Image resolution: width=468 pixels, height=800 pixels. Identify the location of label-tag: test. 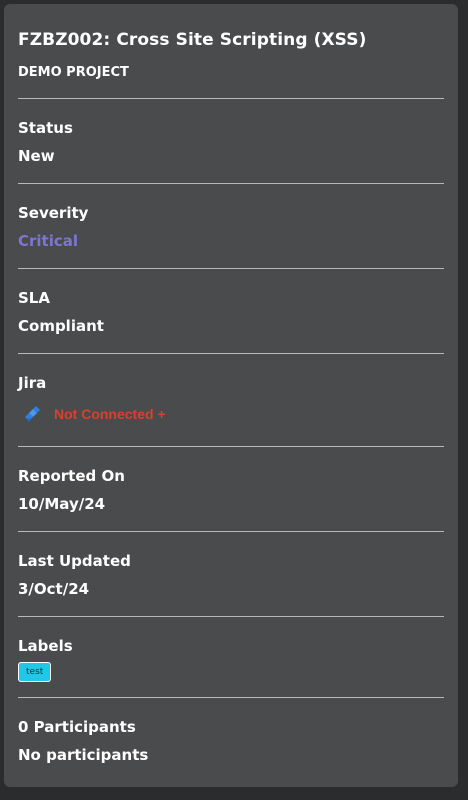
(35, 672).